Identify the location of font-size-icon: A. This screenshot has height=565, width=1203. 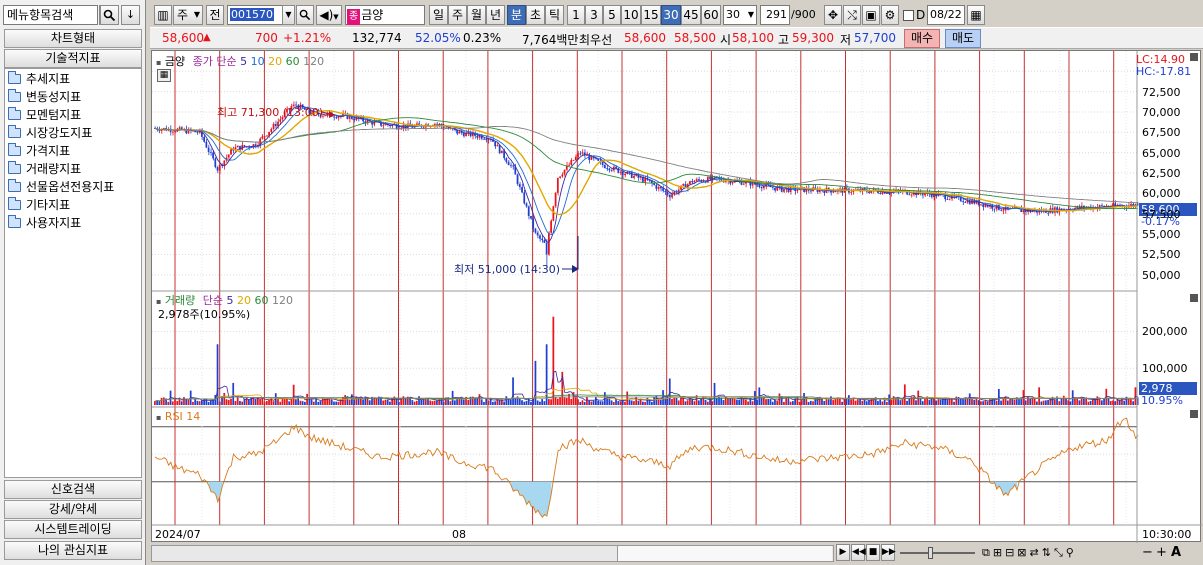
(1176, 552).